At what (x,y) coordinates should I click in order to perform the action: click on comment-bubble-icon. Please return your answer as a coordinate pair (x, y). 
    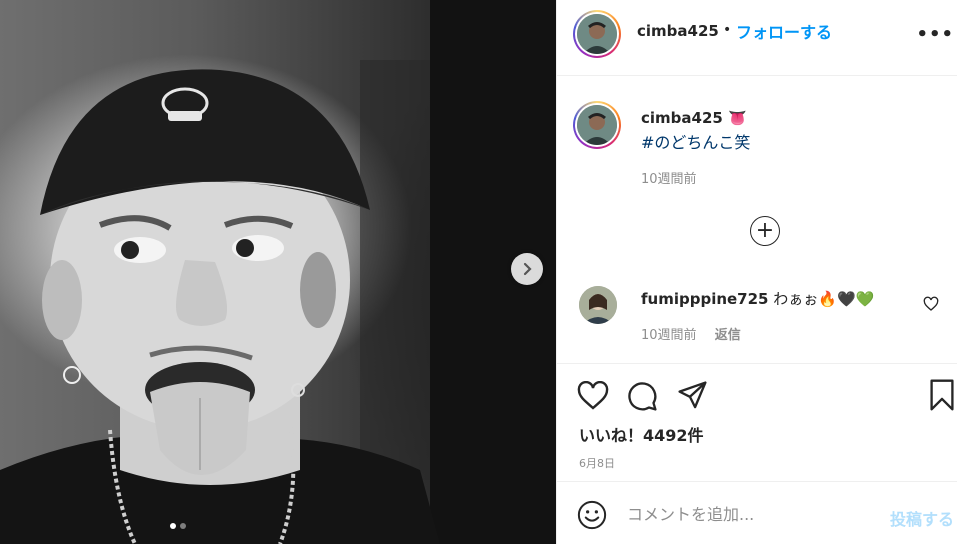
    Looking at the image, I should click on (642, 396).